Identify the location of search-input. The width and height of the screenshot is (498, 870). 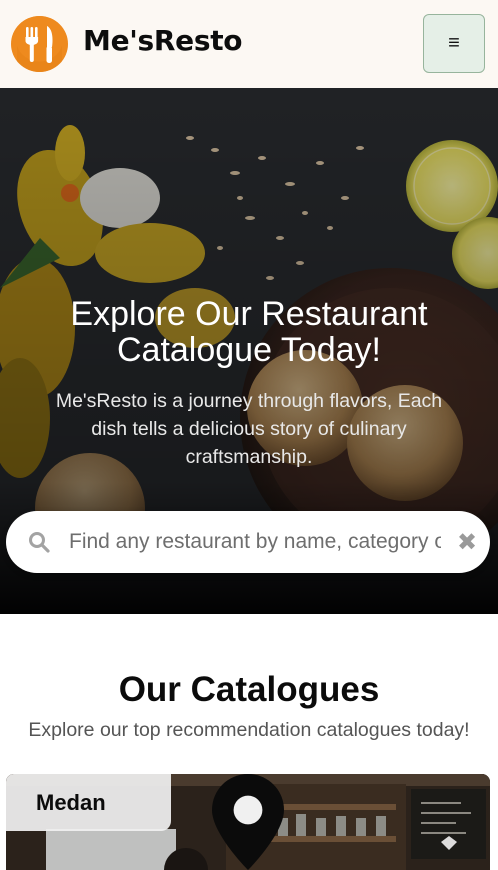
(255, 542).